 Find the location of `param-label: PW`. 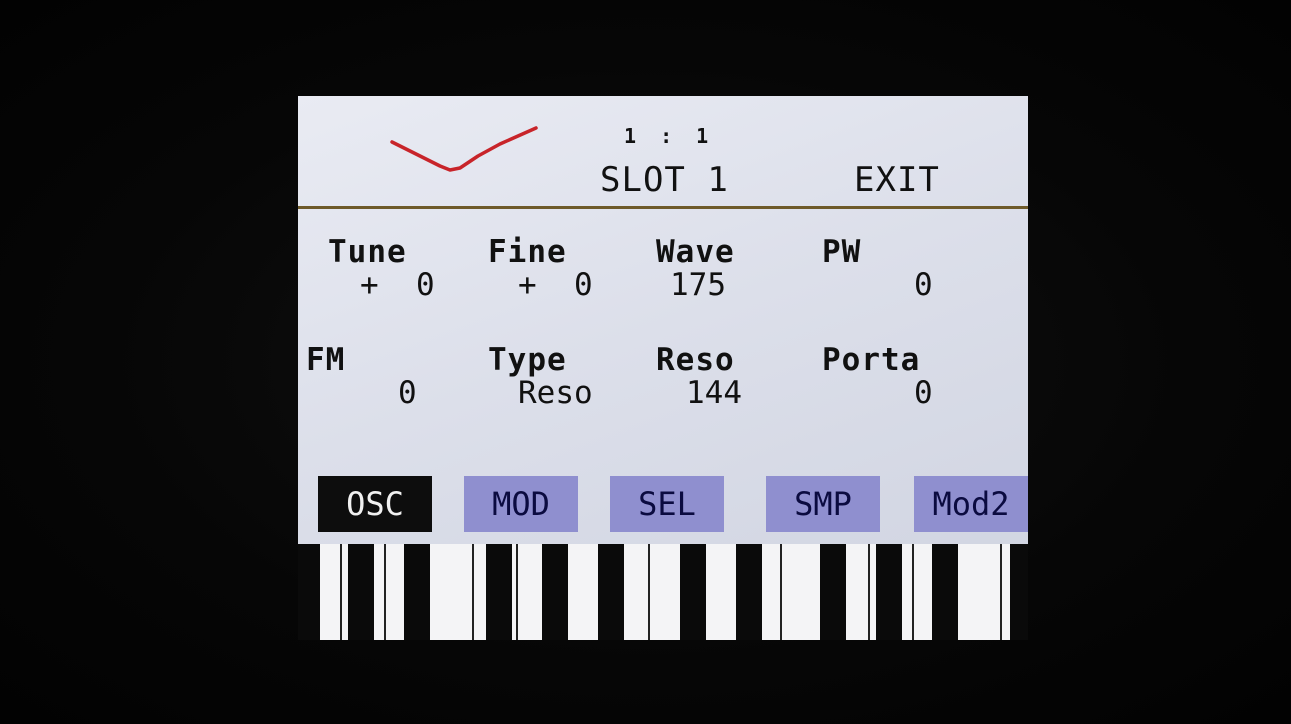

param-label: PW is located at coordinates (842, 252).